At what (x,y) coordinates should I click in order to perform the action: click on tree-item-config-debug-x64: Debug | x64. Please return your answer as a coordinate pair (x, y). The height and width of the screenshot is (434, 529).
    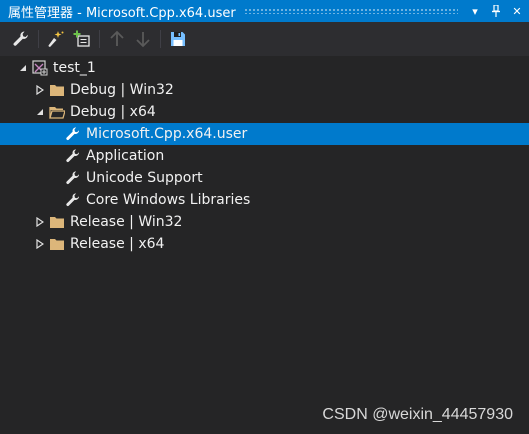
    Looking at the image, I should click on (264, 112).